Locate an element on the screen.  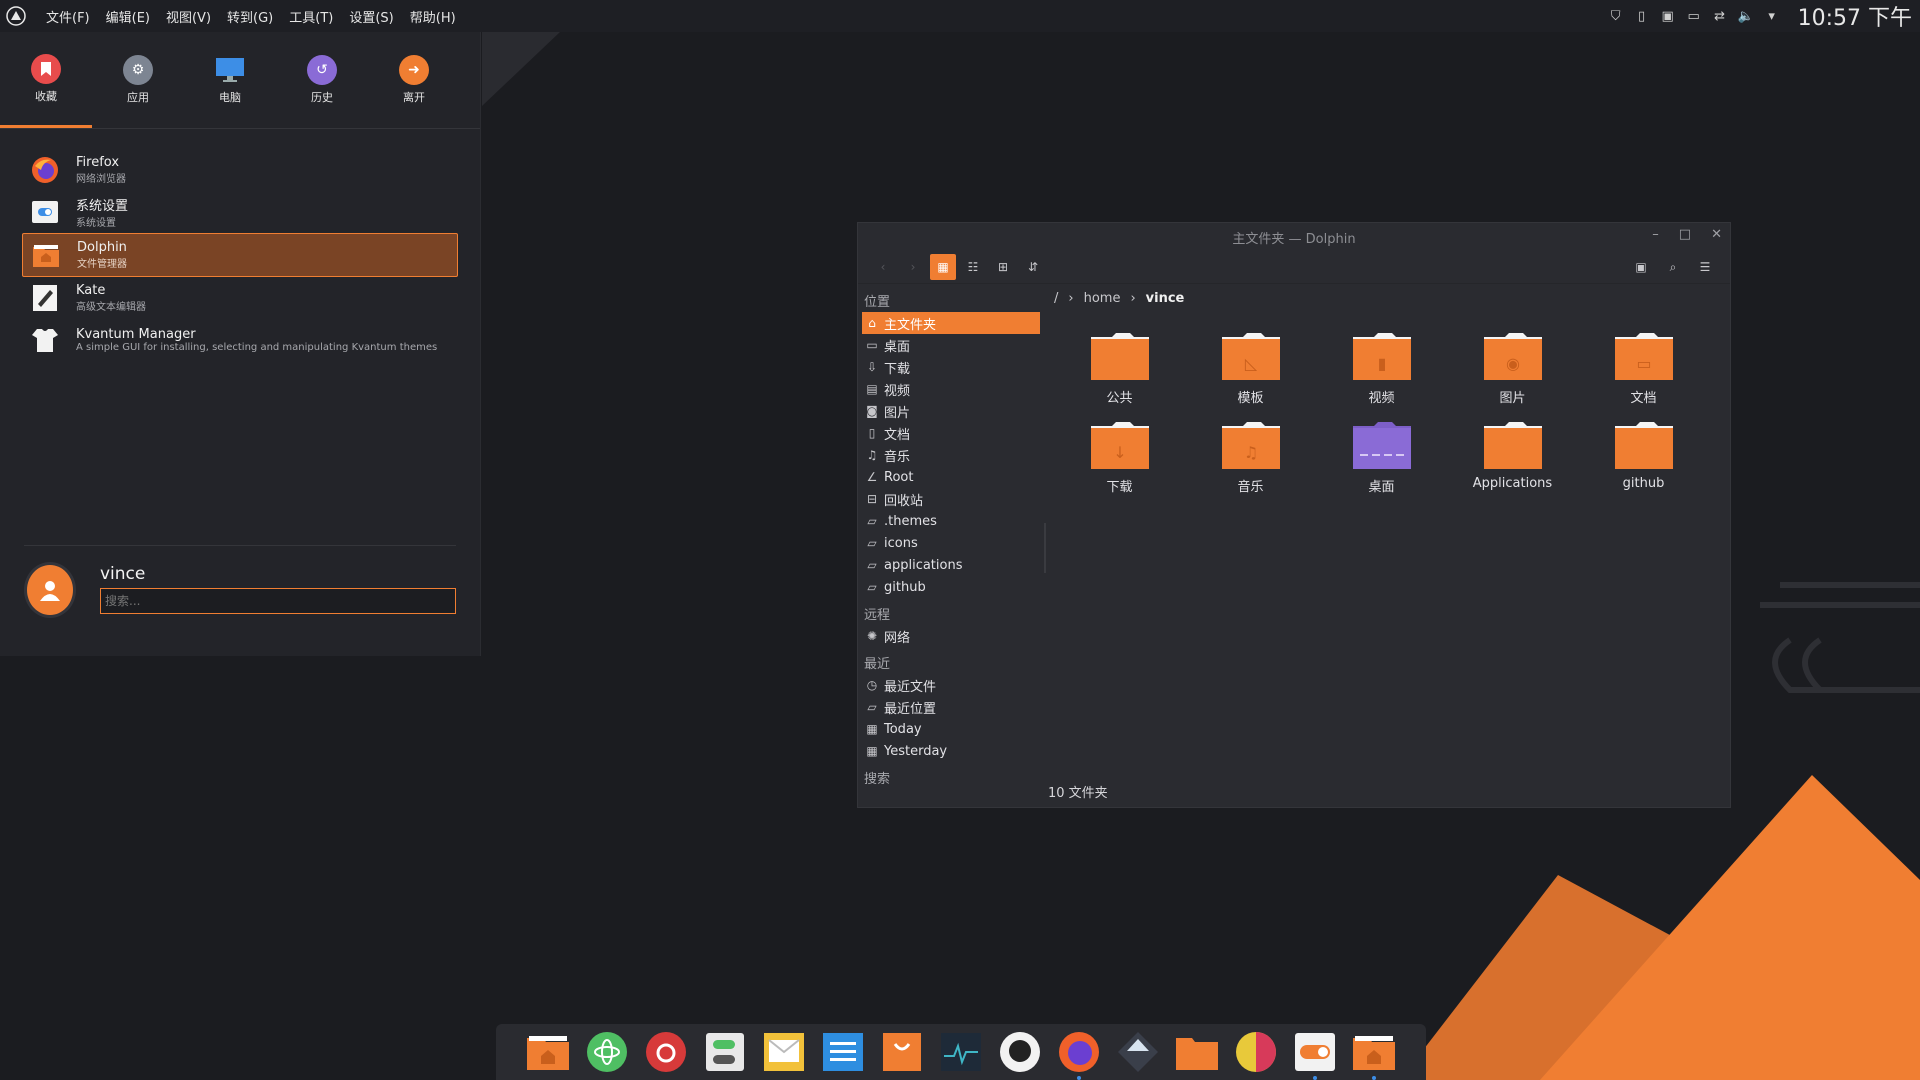
trash-icon: ⊟ is located at coordinates (872, 499).